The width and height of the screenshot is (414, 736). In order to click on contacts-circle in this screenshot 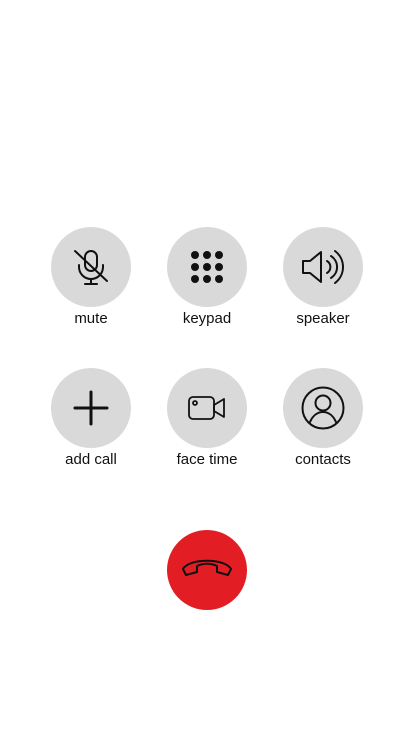, I will do `click(323, 408)`.